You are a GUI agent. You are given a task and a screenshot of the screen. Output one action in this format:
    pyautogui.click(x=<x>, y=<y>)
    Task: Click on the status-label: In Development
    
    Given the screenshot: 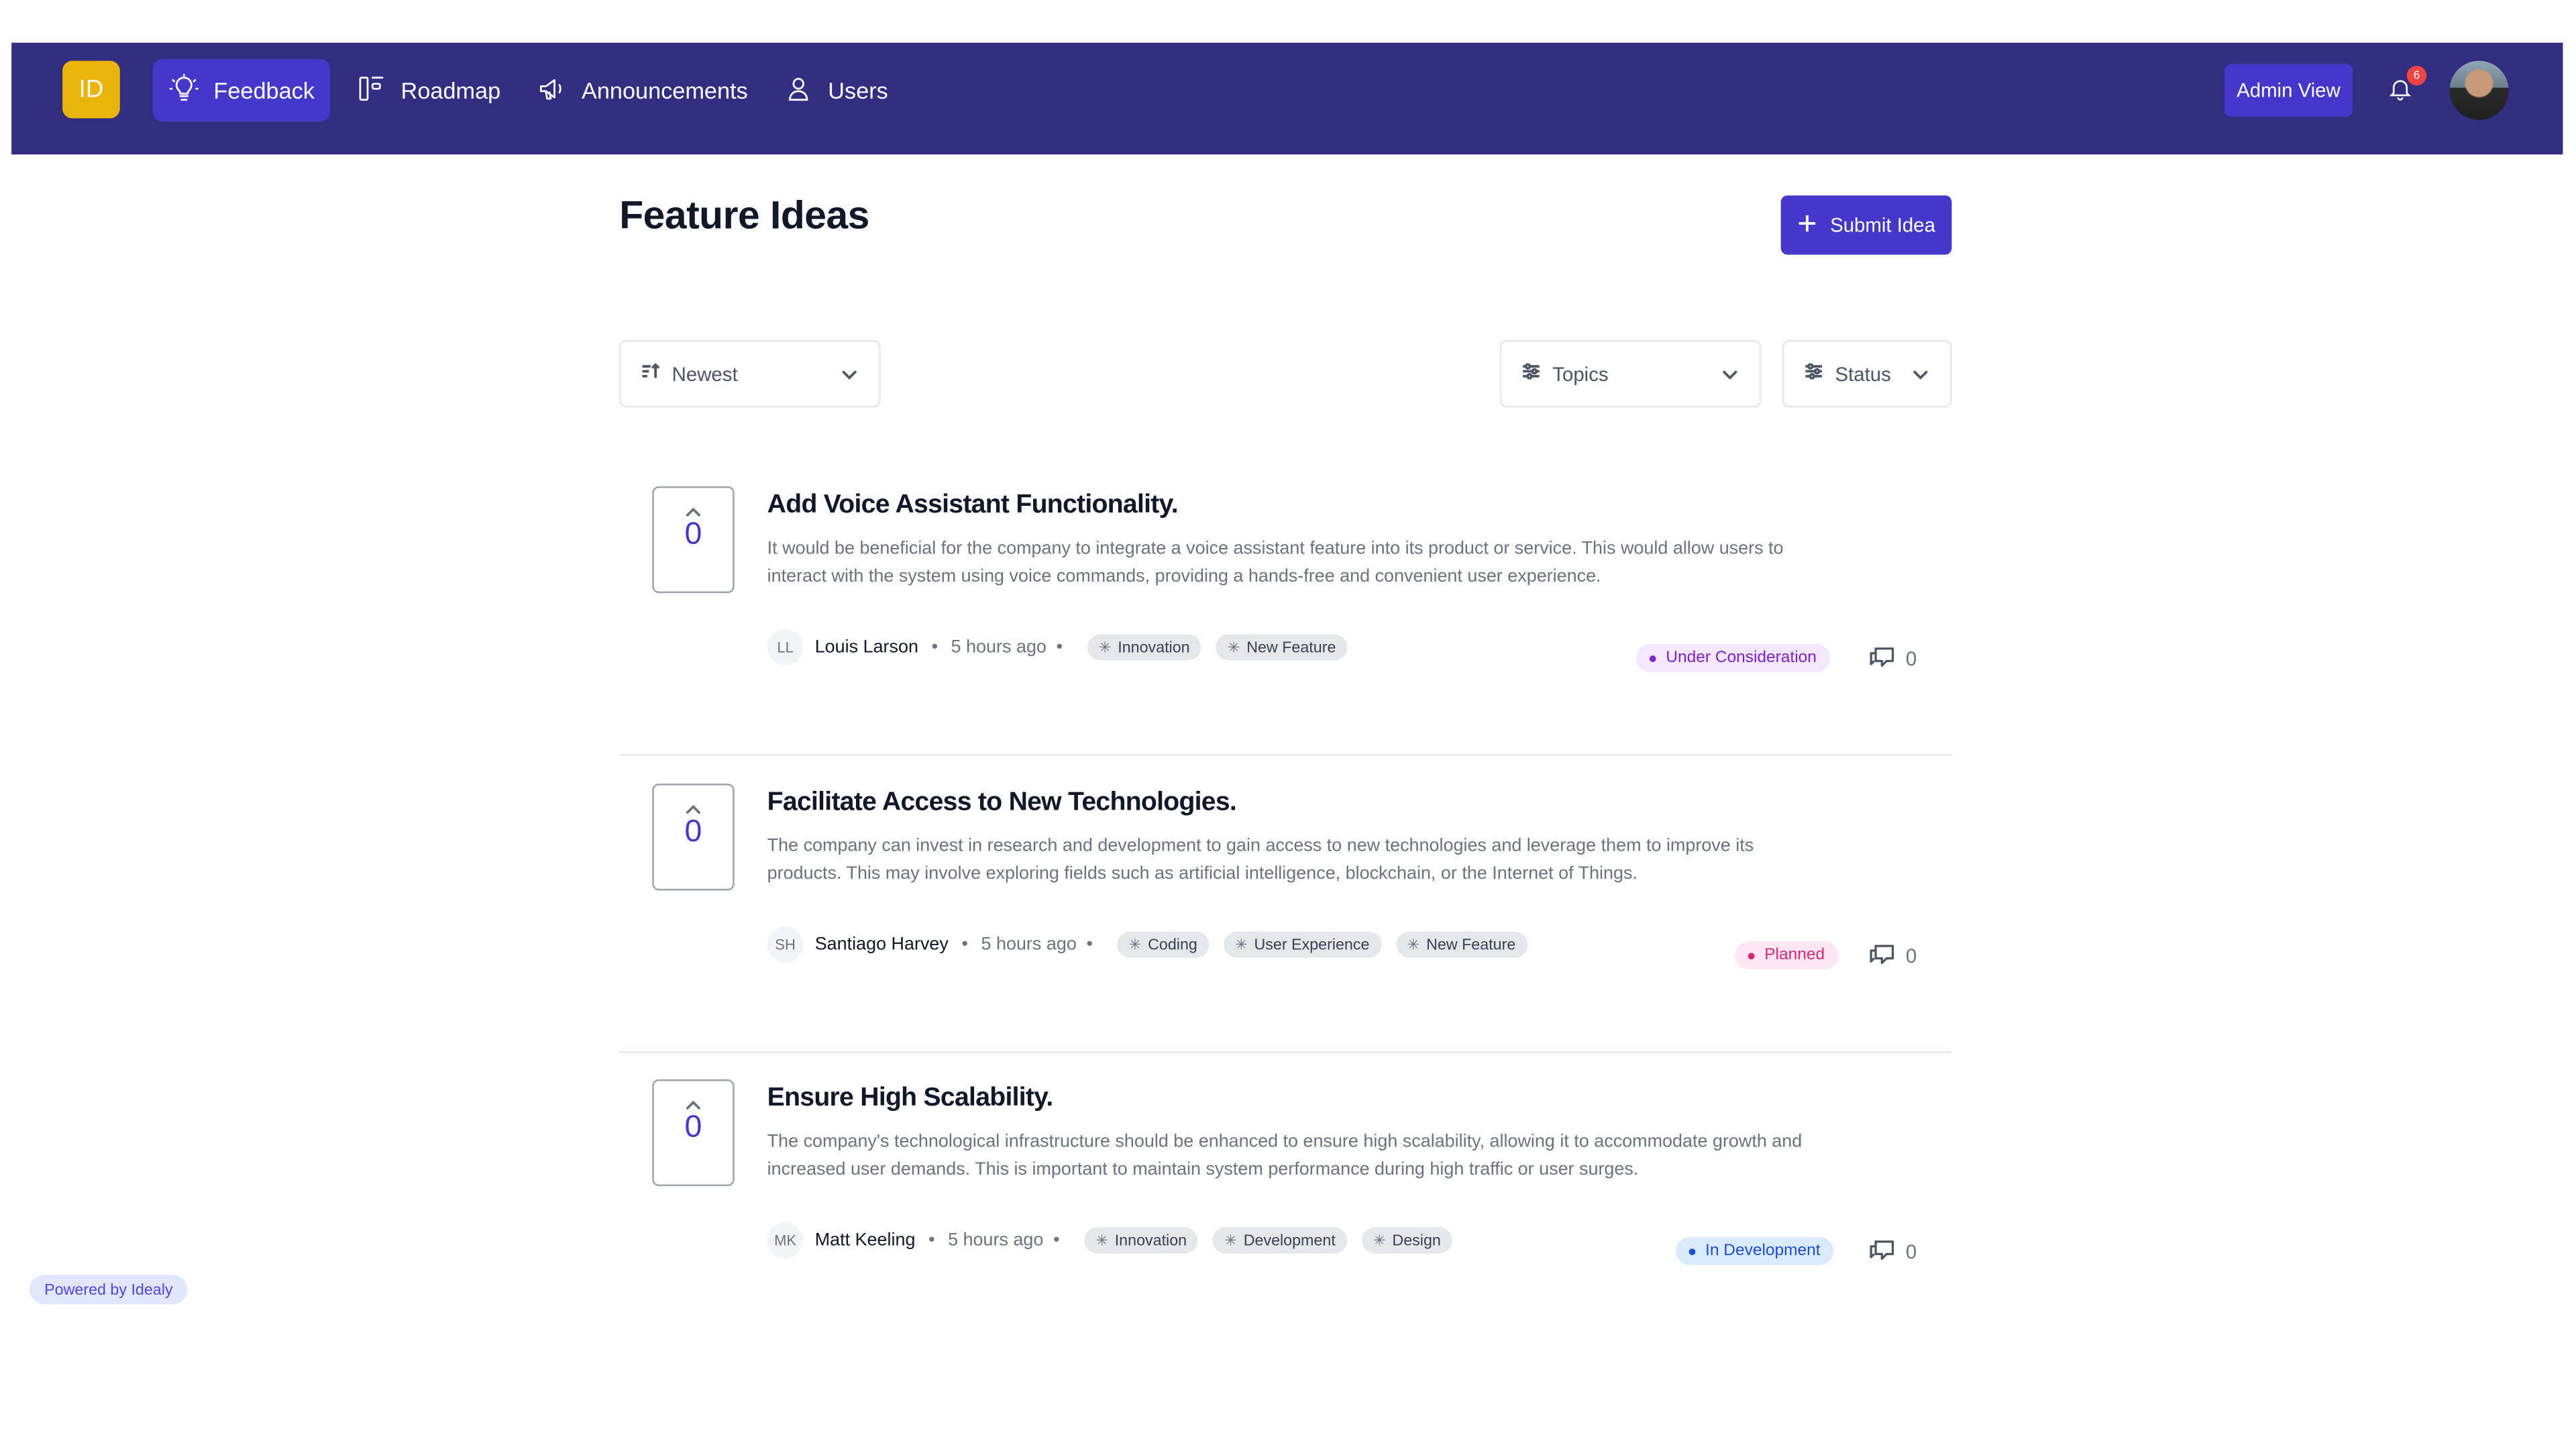 What is the action you would take?
    pyautogui.click(x=1763, y=1251)
    